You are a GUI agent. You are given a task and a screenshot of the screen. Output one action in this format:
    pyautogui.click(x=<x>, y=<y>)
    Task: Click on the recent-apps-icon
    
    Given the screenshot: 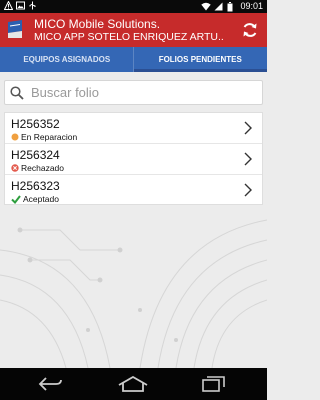 What is the action you would take?
    pyautogui.click(x=214, y=384)
    